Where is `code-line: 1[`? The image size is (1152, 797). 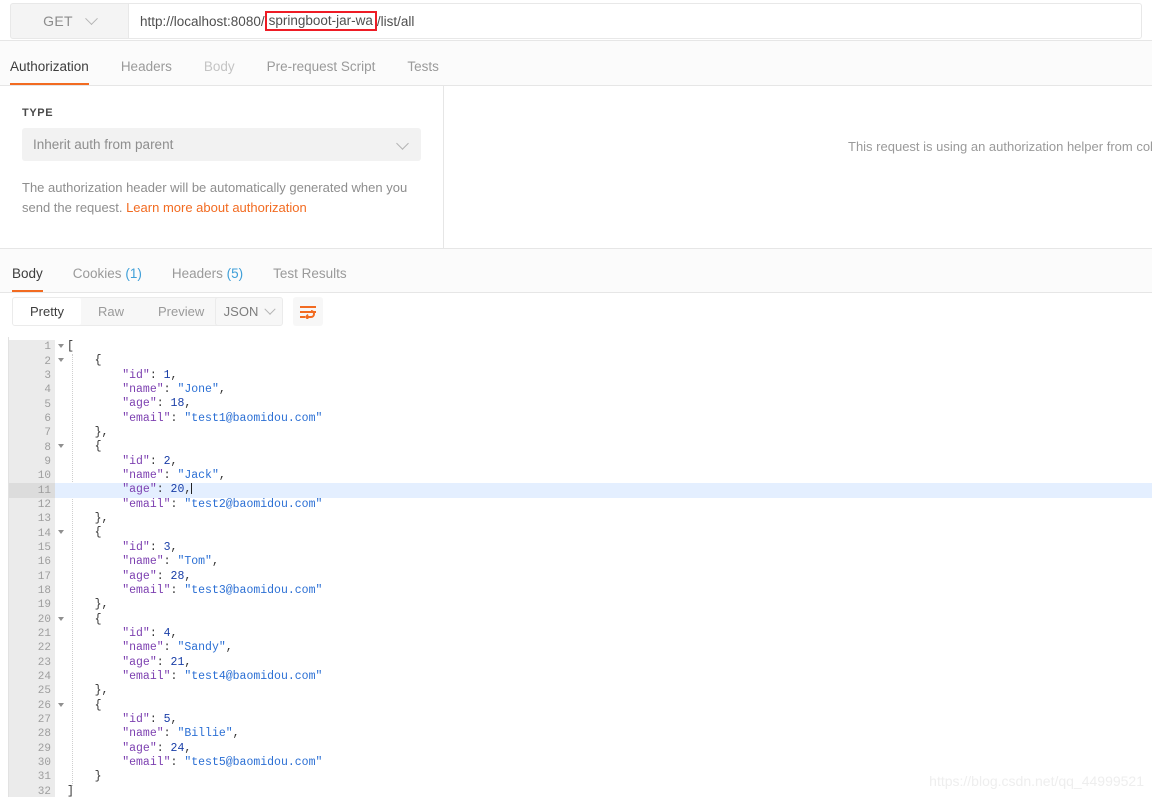
code-line: 1[ is located at coordinates (580, 347).